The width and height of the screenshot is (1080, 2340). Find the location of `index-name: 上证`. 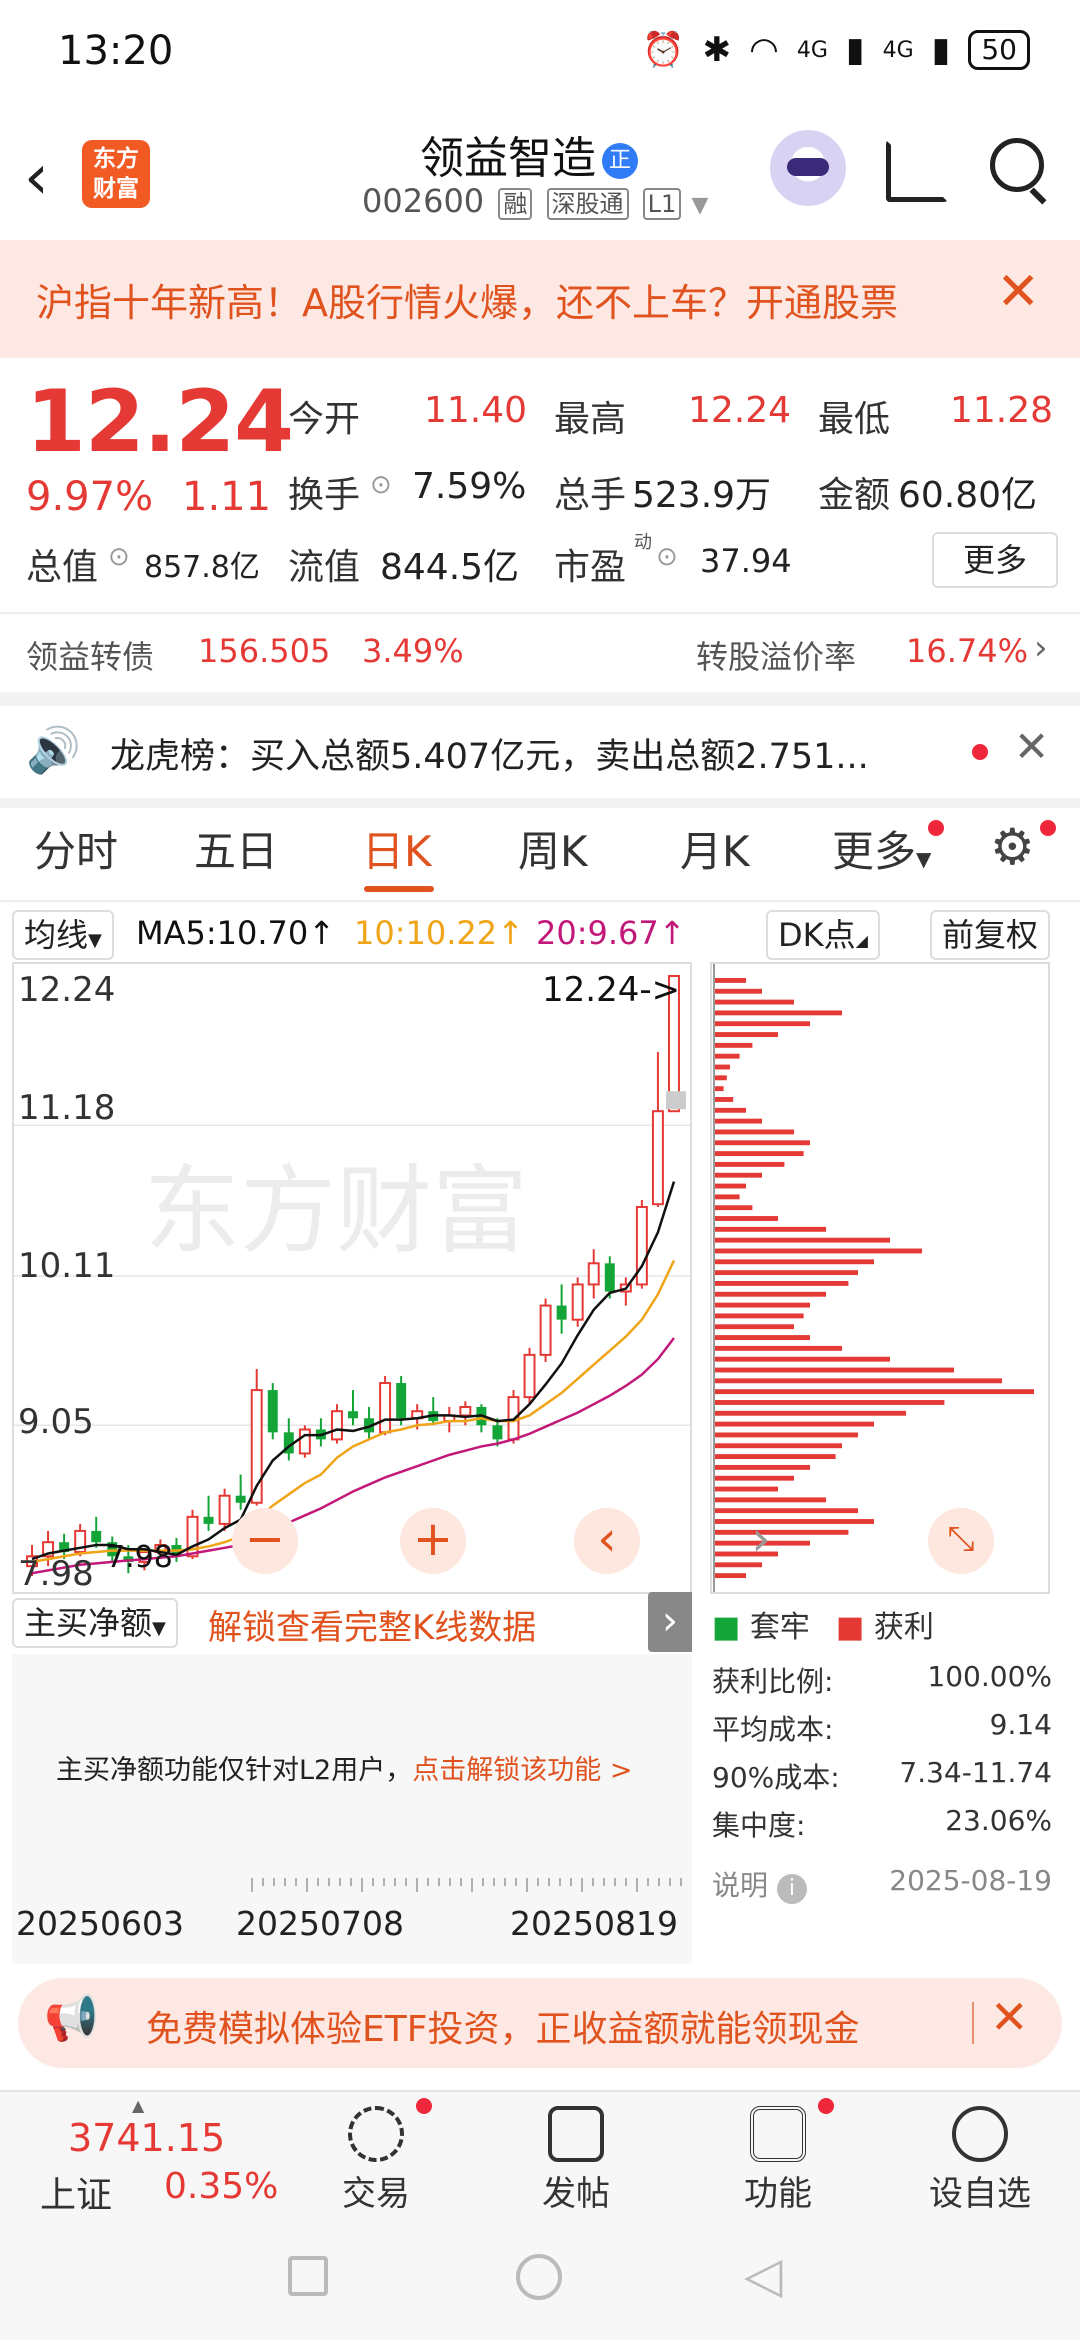

index-name: 上证 is located at coordinates (76, 2192).